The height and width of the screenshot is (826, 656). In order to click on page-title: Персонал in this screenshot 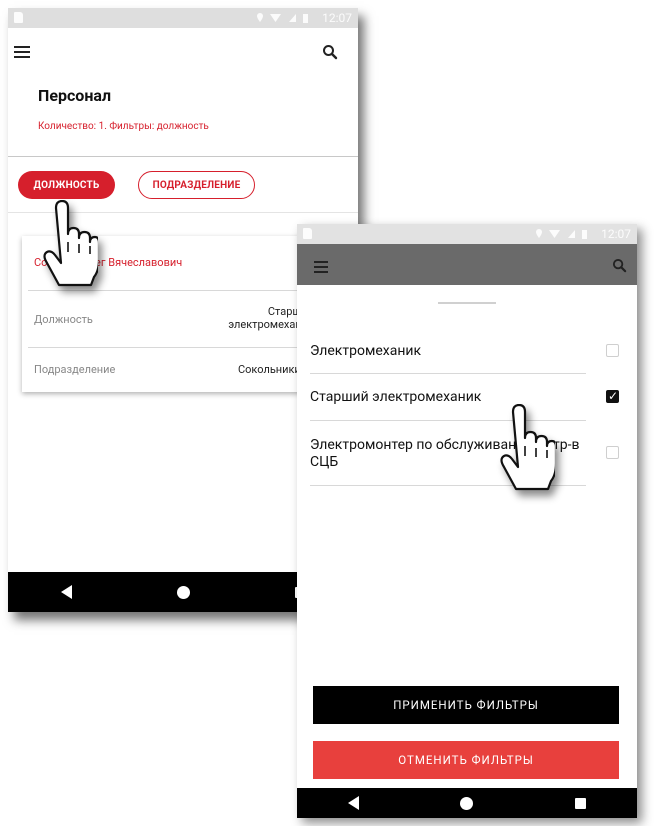, I will do `click(75, 95)`.